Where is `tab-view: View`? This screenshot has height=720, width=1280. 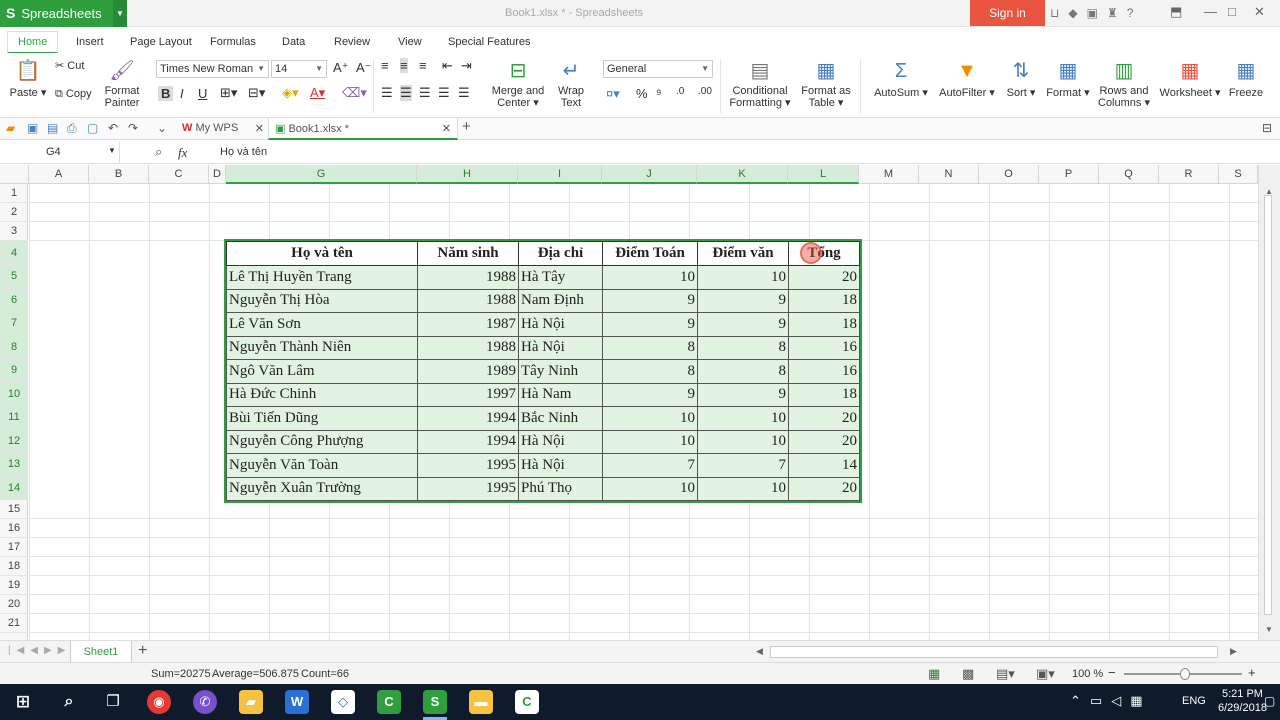
tab-view: View is located at coordinates (410, 42).